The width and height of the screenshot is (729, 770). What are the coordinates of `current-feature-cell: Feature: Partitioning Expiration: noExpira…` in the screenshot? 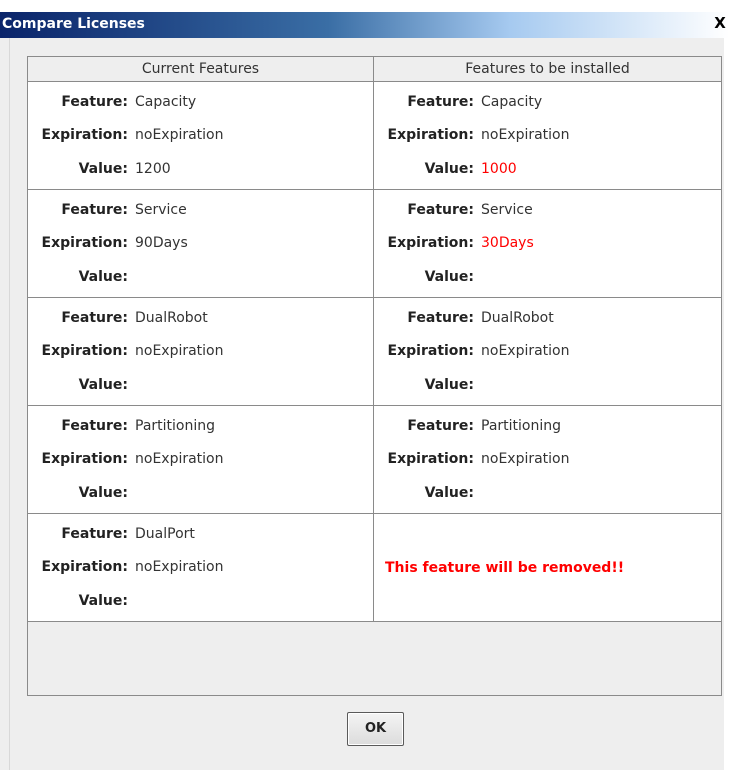 It's located at (201, 460).